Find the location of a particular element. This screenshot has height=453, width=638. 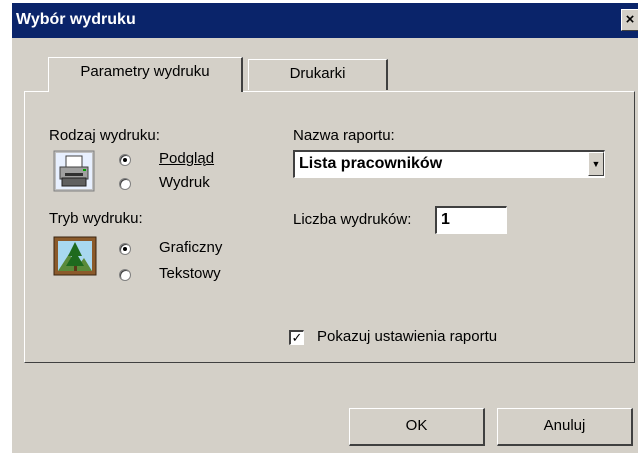

chevron-down-icon: ▼ is located at coordinates (596, 164).